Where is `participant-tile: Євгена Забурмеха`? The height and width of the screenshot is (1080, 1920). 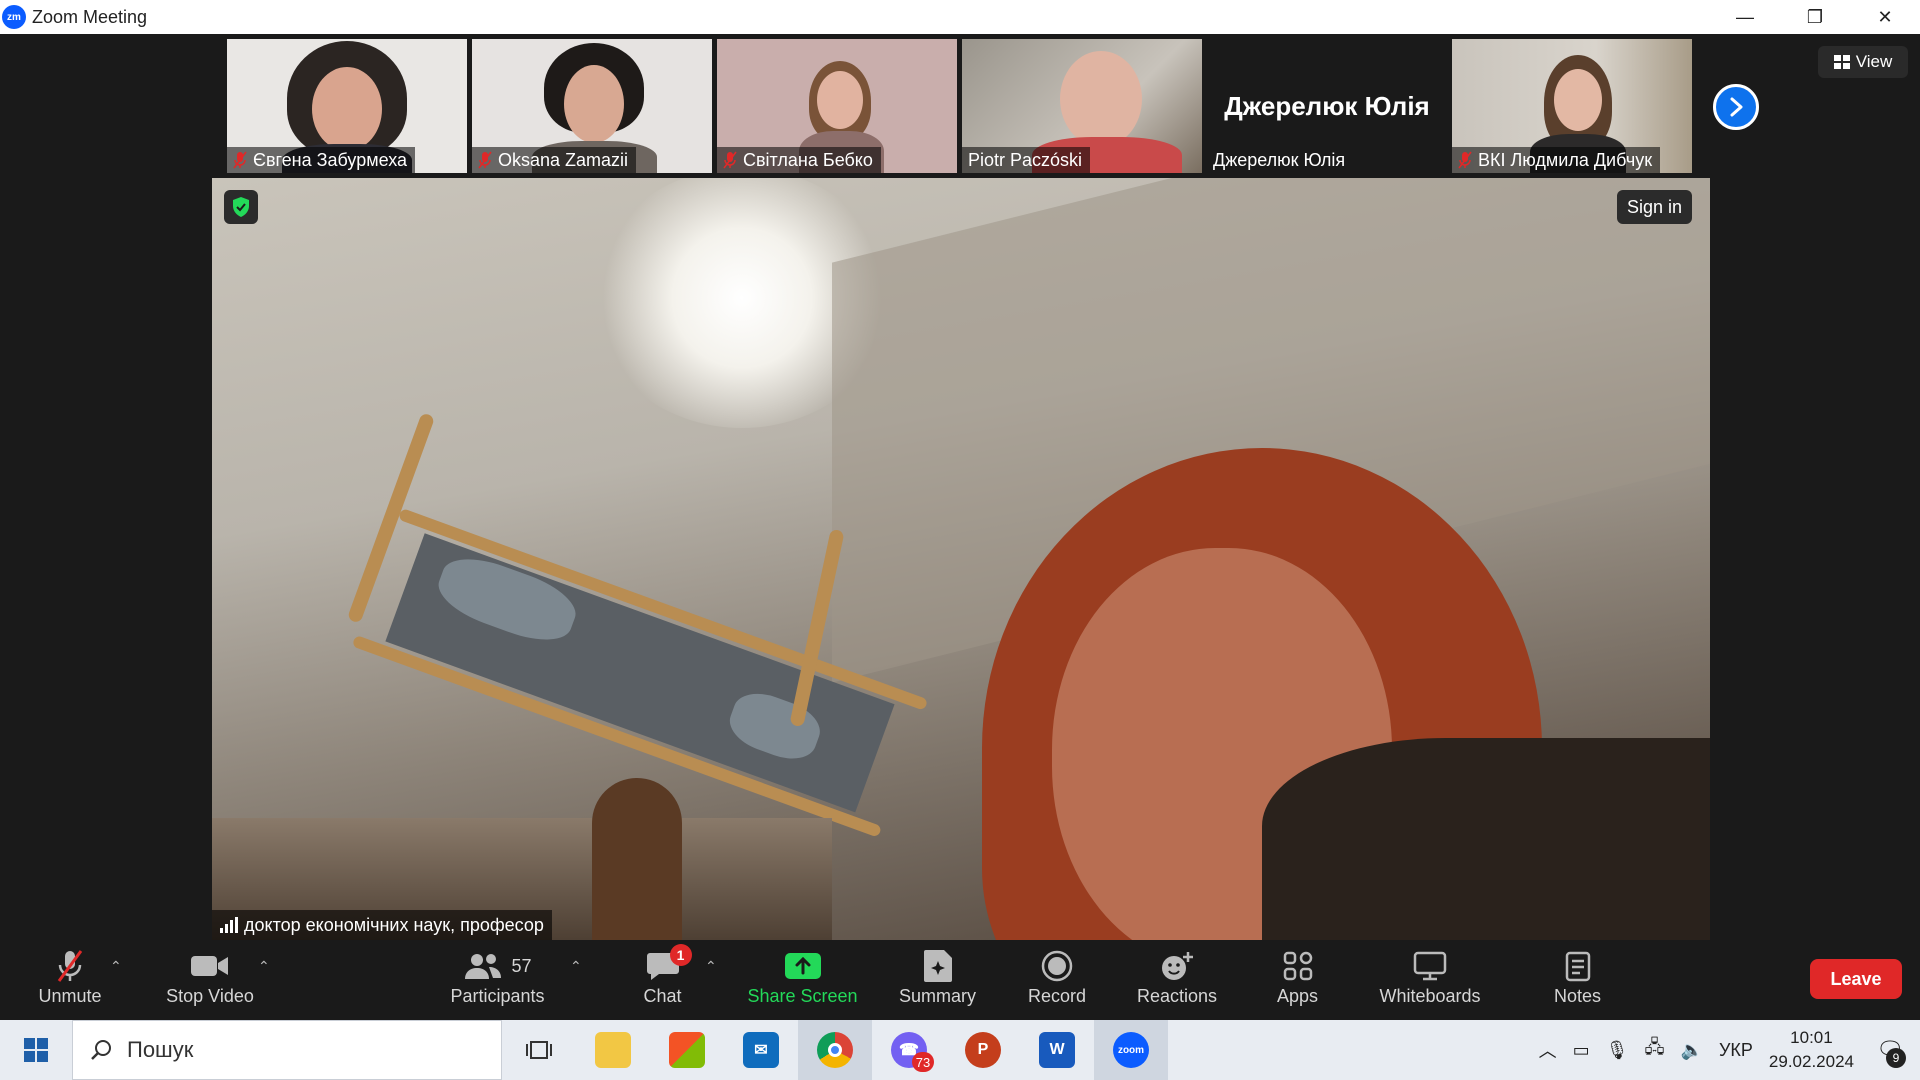 participant-tile: Євгена Забурмеха is located at coordinates (347, 106).